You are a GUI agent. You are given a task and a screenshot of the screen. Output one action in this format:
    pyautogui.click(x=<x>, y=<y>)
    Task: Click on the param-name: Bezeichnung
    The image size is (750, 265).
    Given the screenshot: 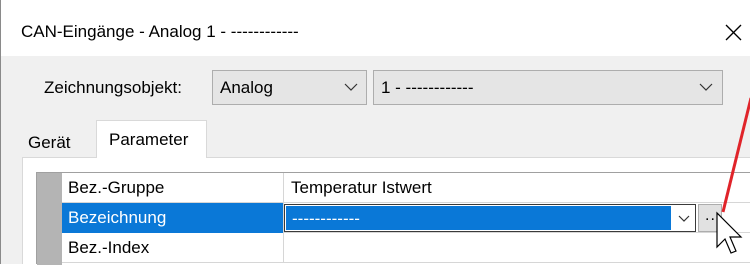 What is the action you would take?
    pyautogui.click(x=117, y=217)
    